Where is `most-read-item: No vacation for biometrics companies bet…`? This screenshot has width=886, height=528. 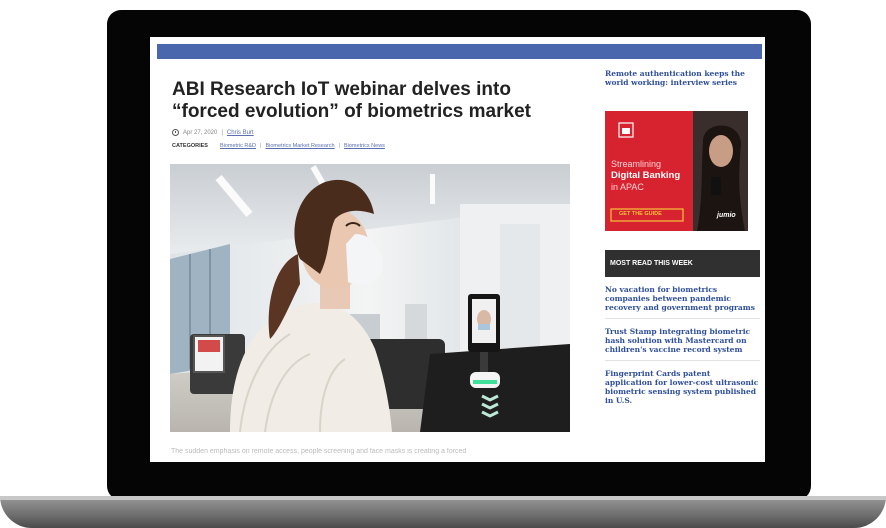
most-read-item: No vacation for biometrics companies bet… is located at coordinates (682, 298).